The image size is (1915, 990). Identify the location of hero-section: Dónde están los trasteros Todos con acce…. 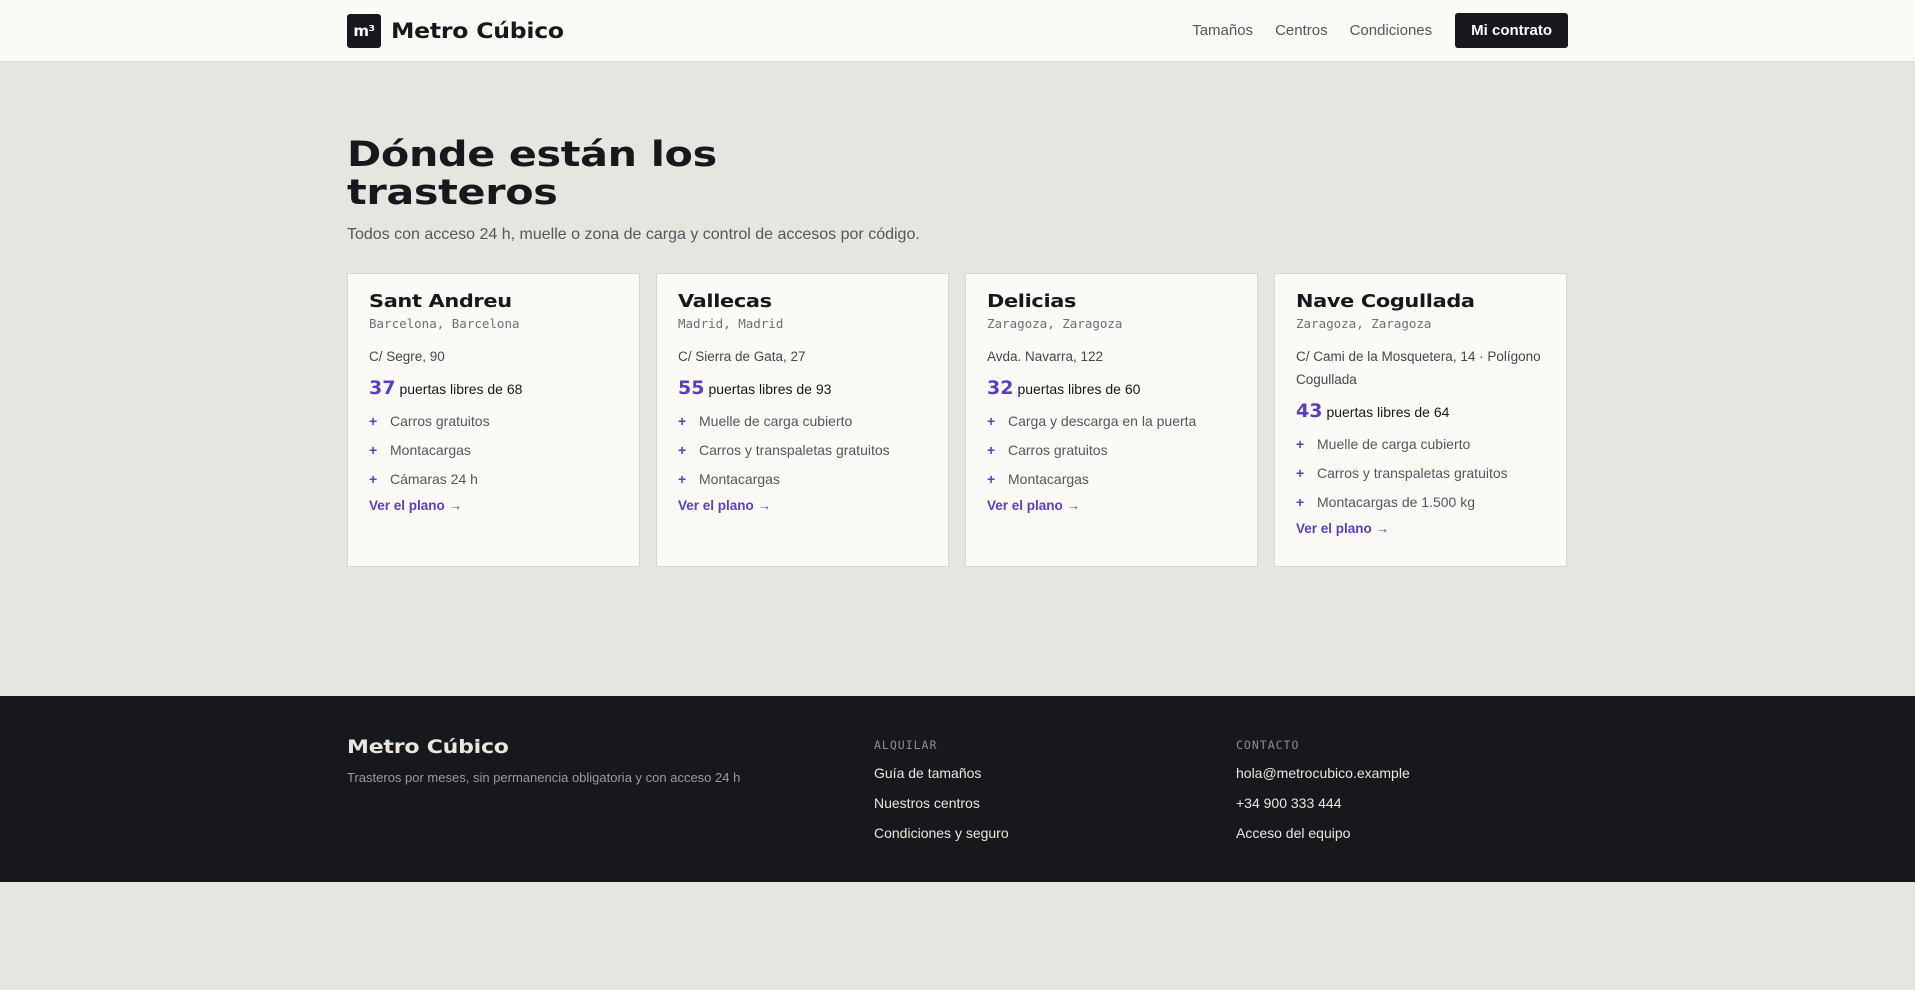
(957, 153).